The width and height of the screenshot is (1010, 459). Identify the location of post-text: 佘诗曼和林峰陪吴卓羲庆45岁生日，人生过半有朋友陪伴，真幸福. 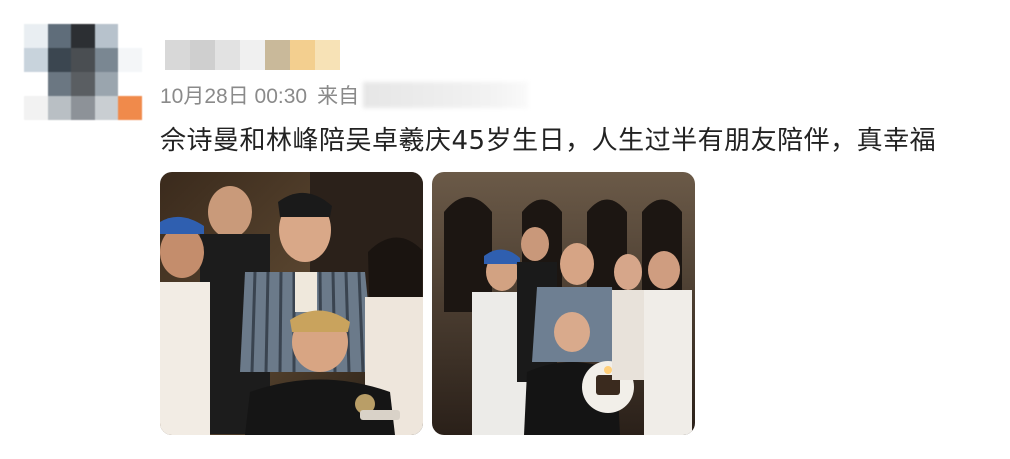
(548, 141).